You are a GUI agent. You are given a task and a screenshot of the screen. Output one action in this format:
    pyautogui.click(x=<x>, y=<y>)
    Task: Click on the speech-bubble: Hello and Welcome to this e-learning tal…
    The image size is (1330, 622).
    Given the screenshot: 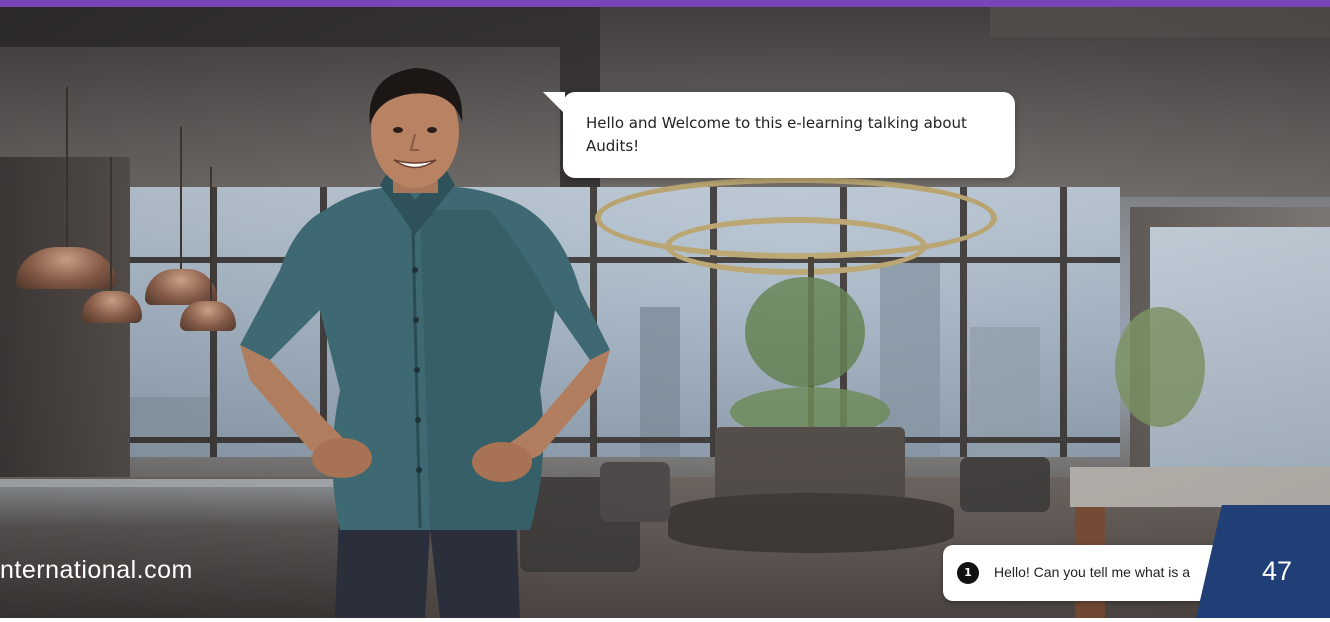 What is the action you would take?
    pyautogui.click(x=779, y=135)
    